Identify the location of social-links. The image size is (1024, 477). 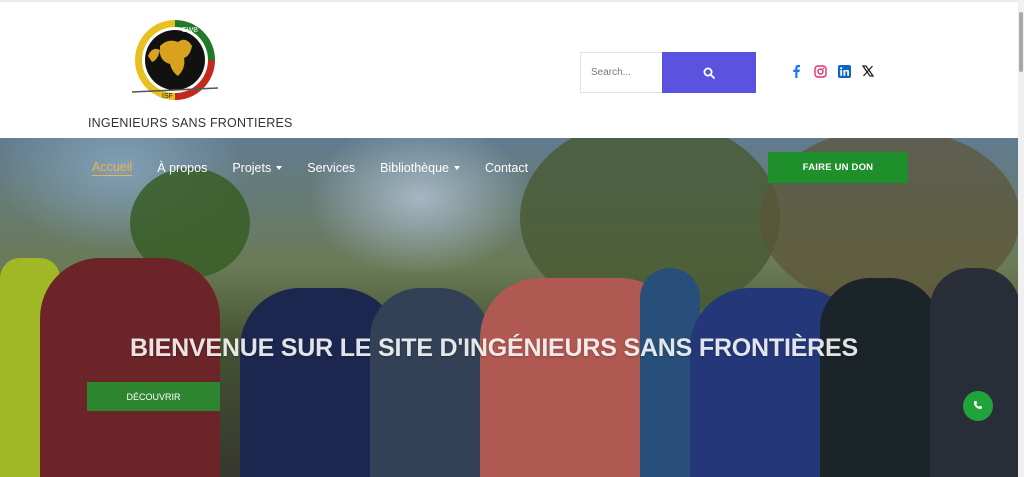
(832, 71).